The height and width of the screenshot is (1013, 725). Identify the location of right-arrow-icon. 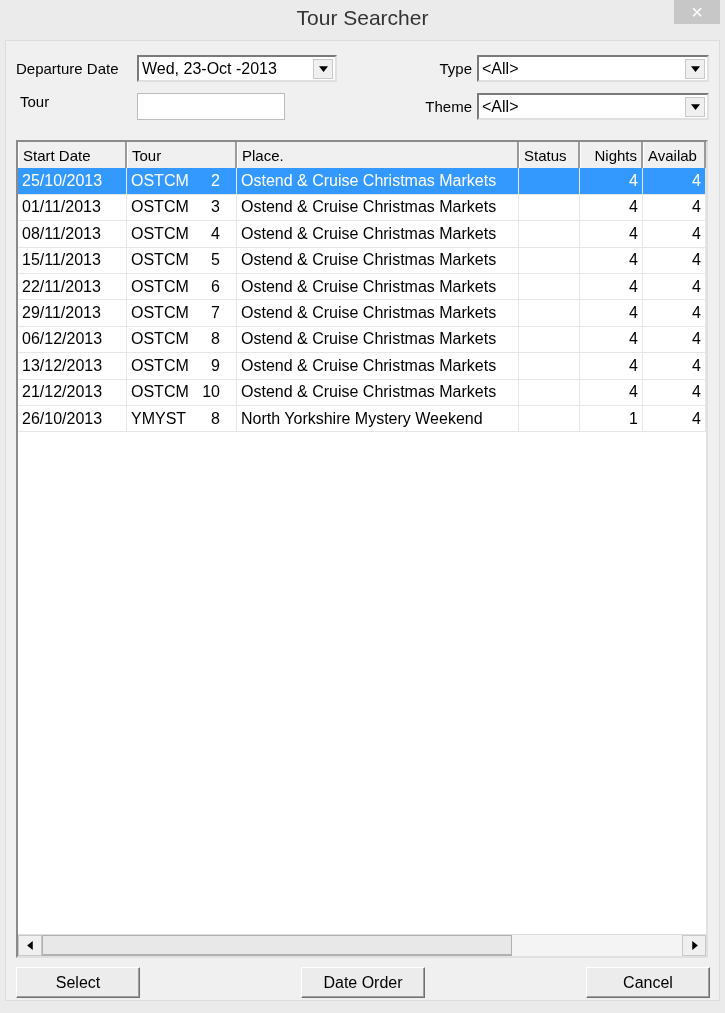
(694, 945).